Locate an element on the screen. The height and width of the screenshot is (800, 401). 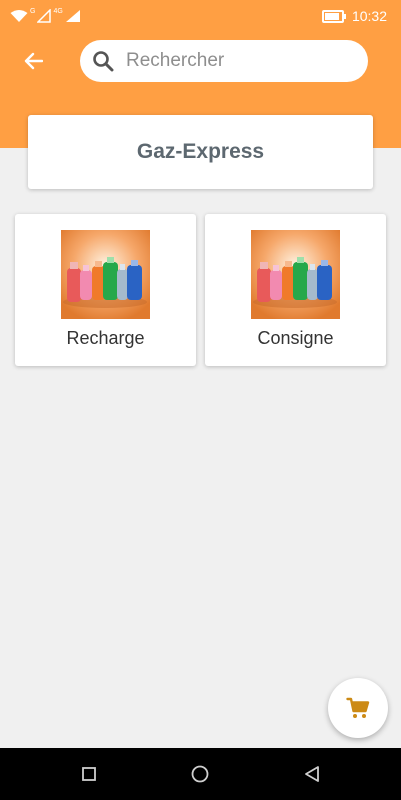
recent-apps-button is located at coordinates (89, 774).